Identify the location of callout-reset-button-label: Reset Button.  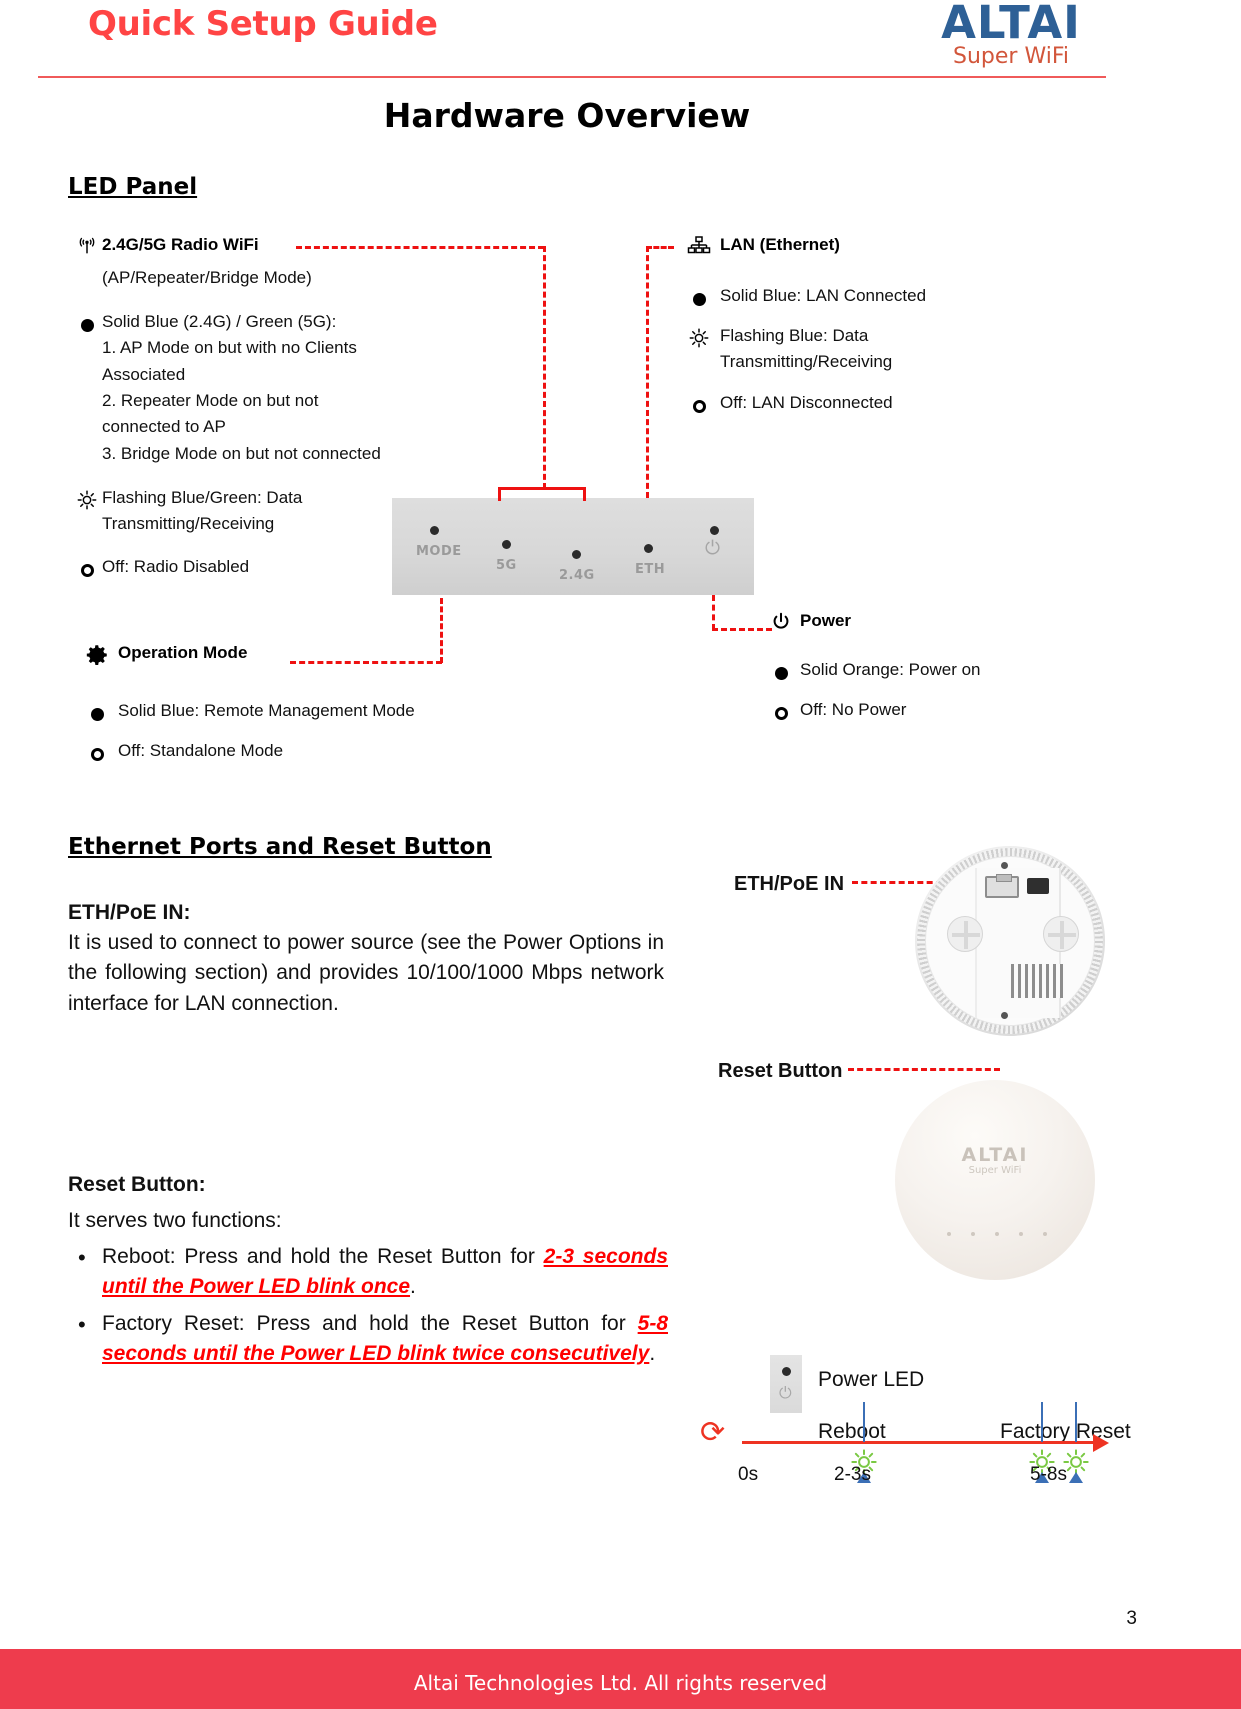
(780, 1071).